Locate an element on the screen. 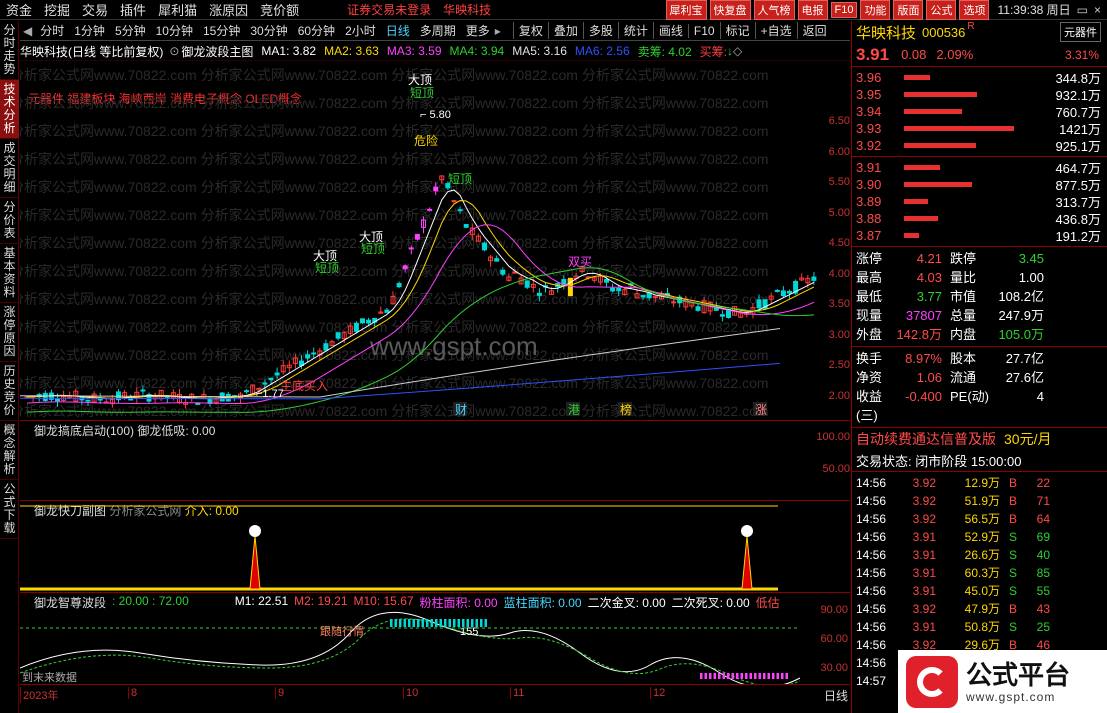 This screenshot has width=1107, height=713. xilibao-button: 犀利宝 is located at coordinates (686, 10).